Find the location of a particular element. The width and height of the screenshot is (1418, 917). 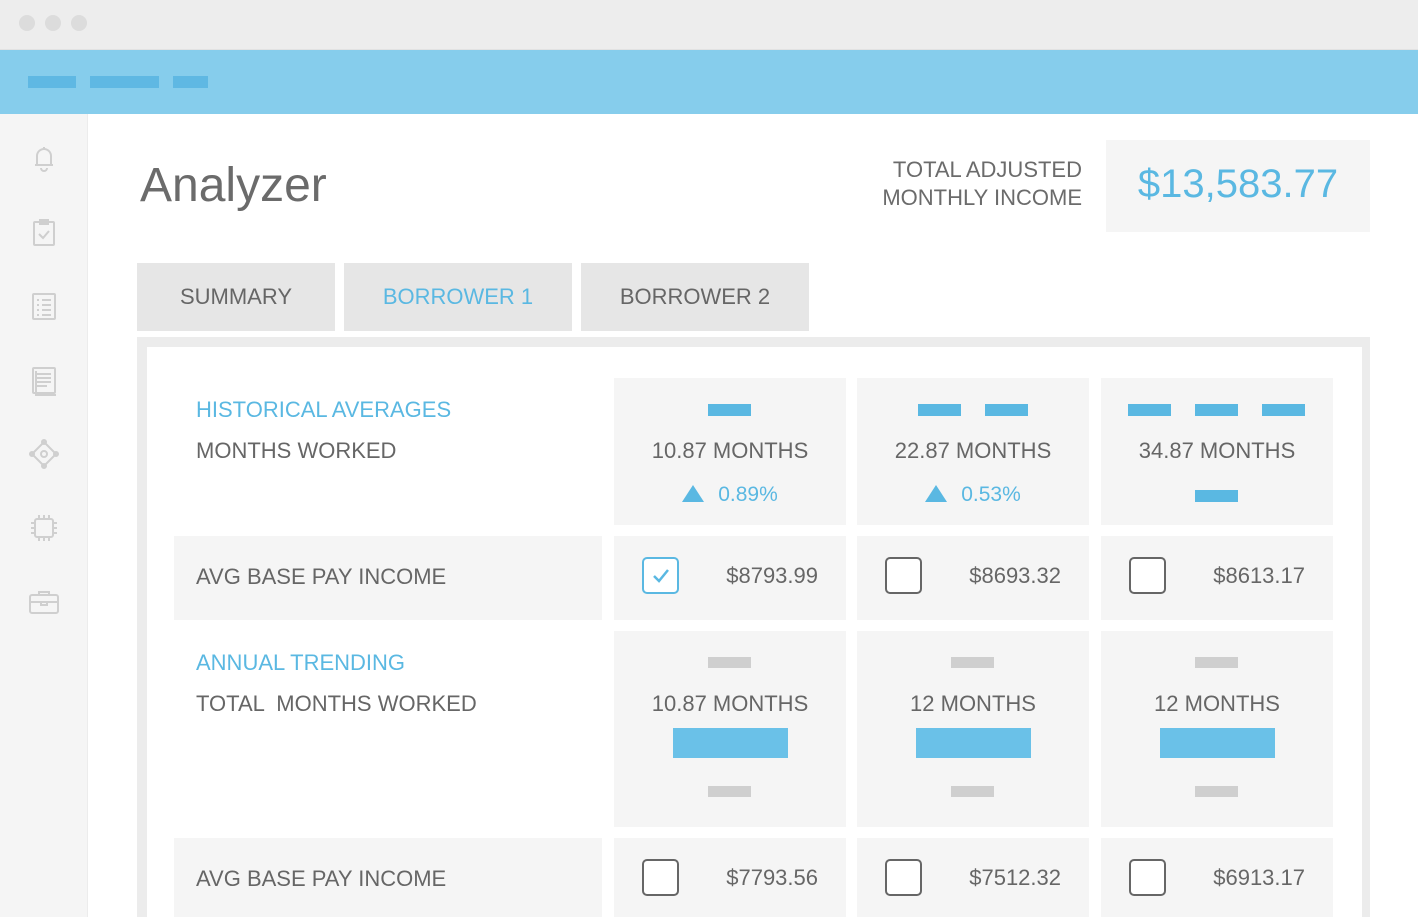

annual-column-3: 12 MONTHS is located at coordinates (1217, 729).